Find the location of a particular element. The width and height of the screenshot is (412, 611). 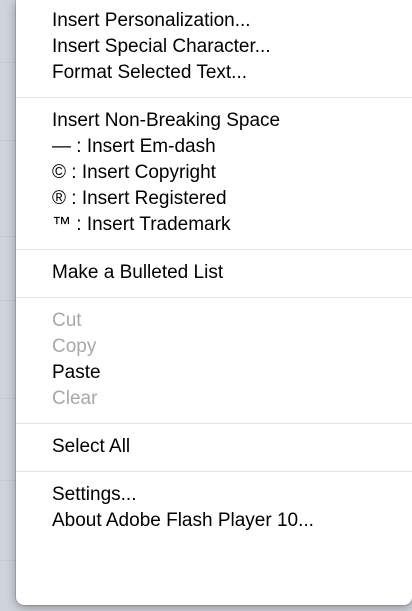

menu-item-select-all: Select All is located at coordinates (214, 447).